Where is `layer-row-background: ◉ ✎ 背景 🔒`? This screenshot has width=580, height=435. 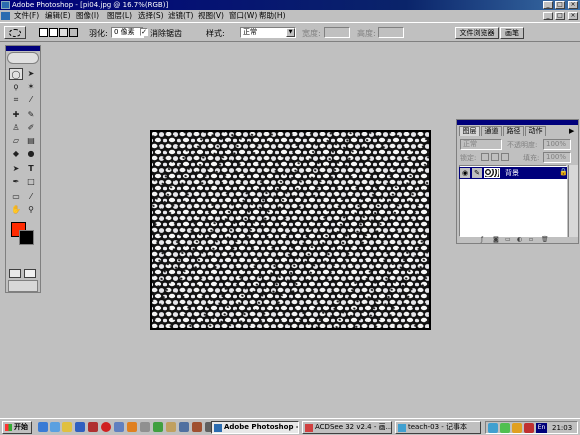 layer-row-background: ◉ ✎ 背景 🔒 is located at coordinates (513, 173).